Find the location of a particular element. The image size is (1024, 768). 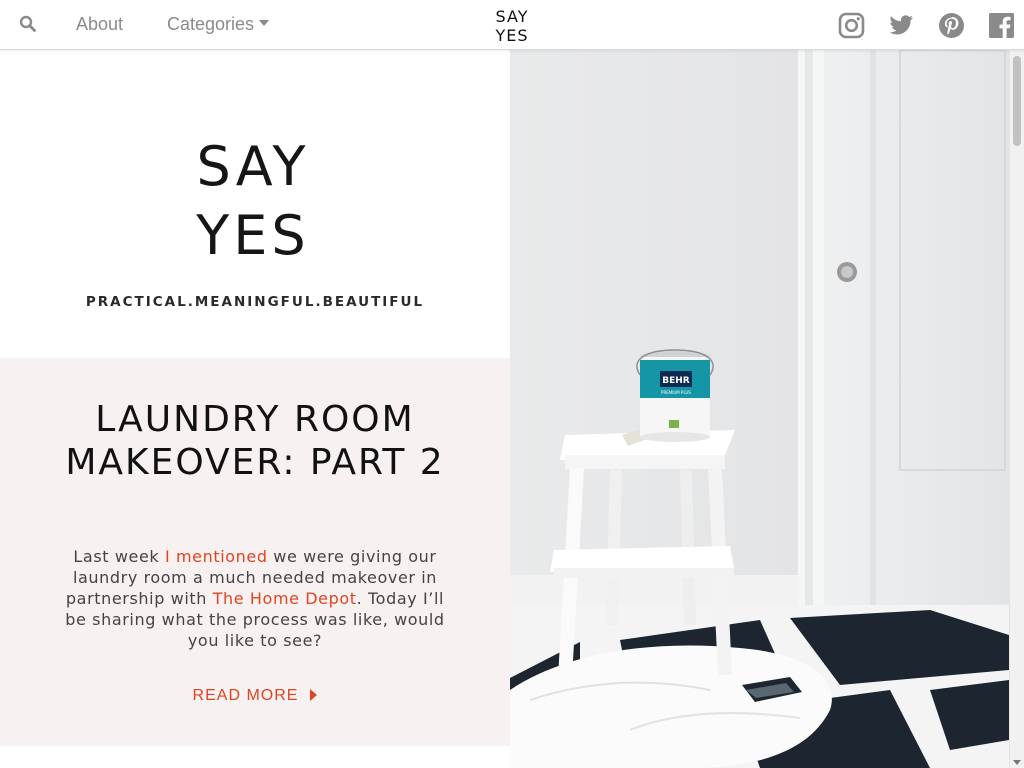

nav-categories-dropdown: Categories is located at coordinates (218, 24).